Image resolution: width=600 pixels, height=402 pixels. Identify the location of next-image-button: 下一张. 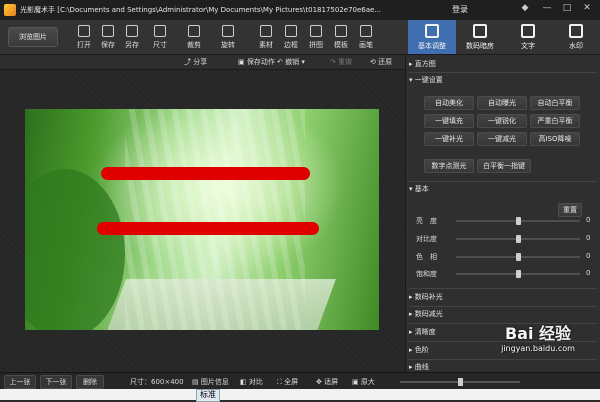
(56, 382).